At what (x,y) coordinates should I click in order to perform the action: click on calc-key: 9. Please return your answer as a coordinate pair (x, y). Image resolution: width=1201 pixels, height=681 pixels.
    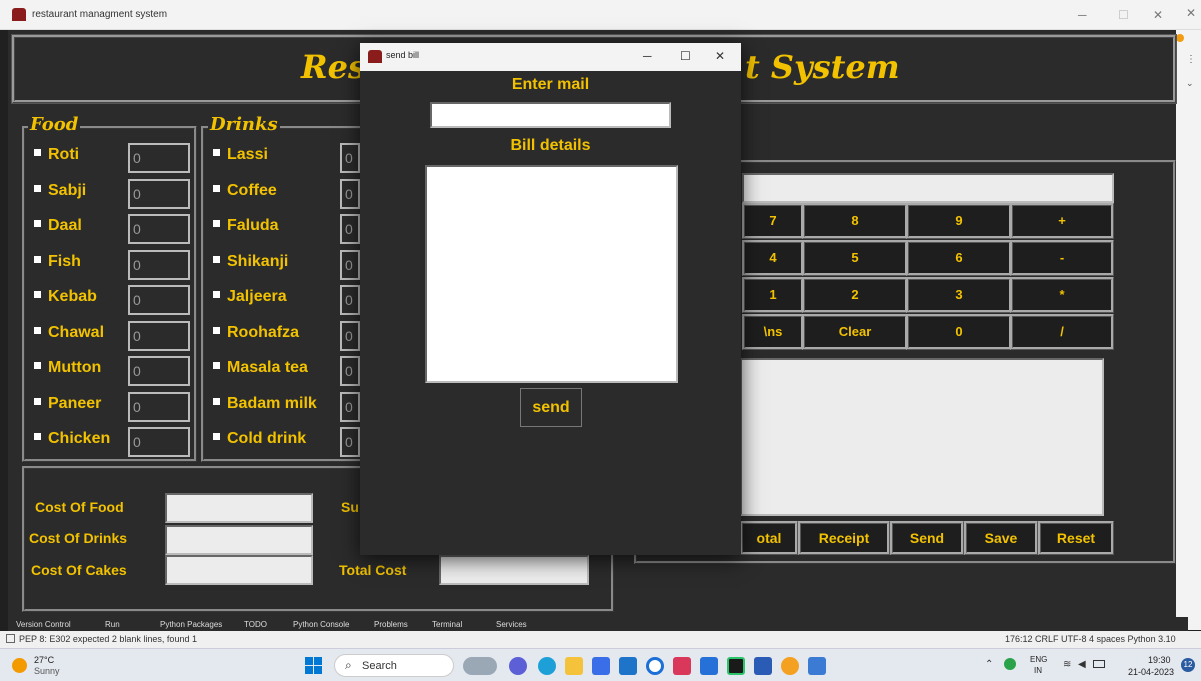
    Looking at the image, I should click on (959, 221).